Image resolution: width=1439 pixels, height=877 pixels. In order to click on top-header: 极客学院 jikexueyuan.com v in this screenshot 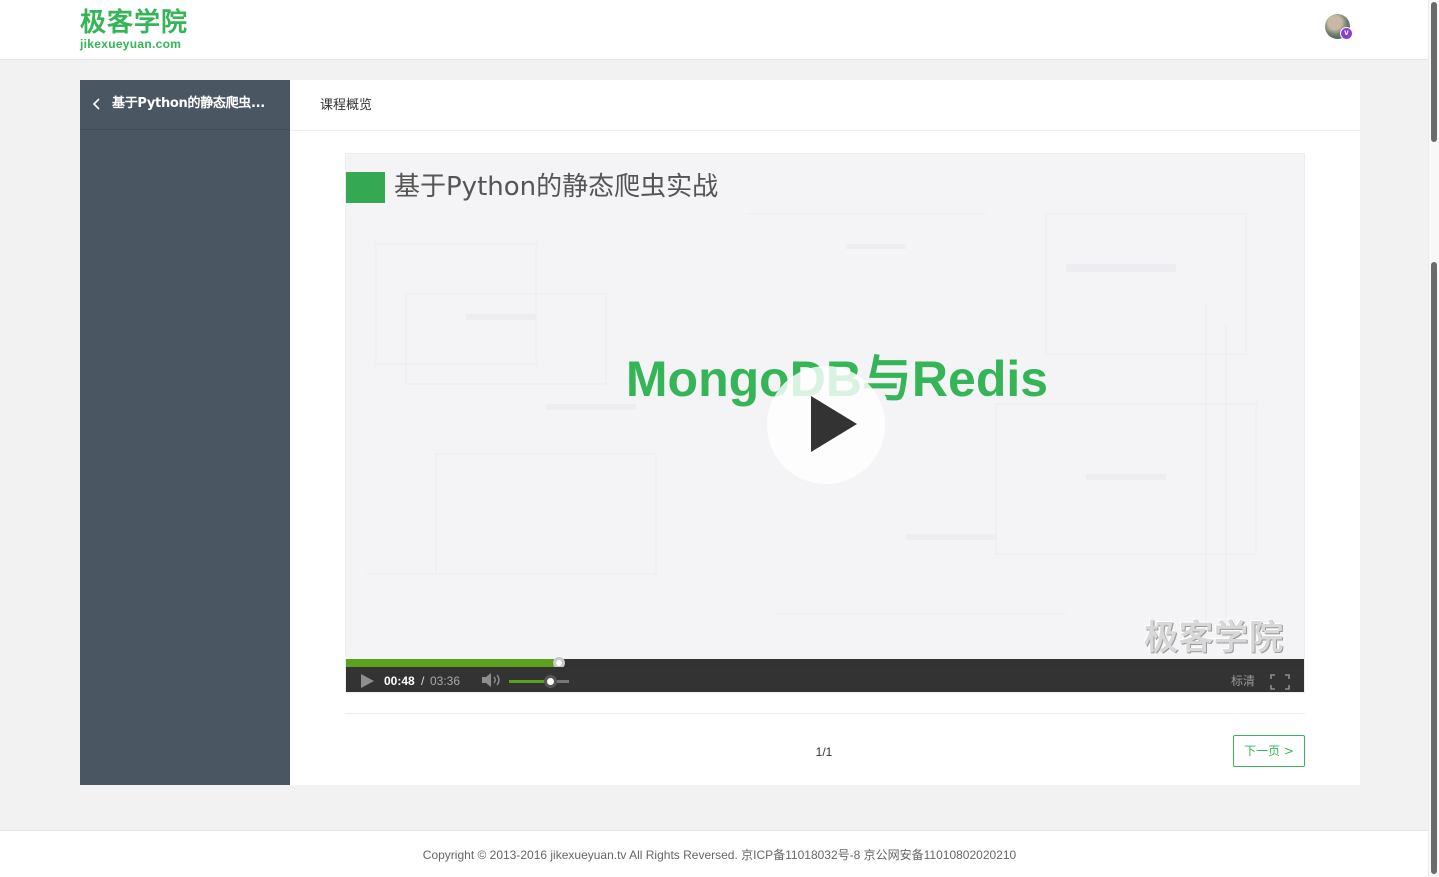, I will do `click(719, 30)`.